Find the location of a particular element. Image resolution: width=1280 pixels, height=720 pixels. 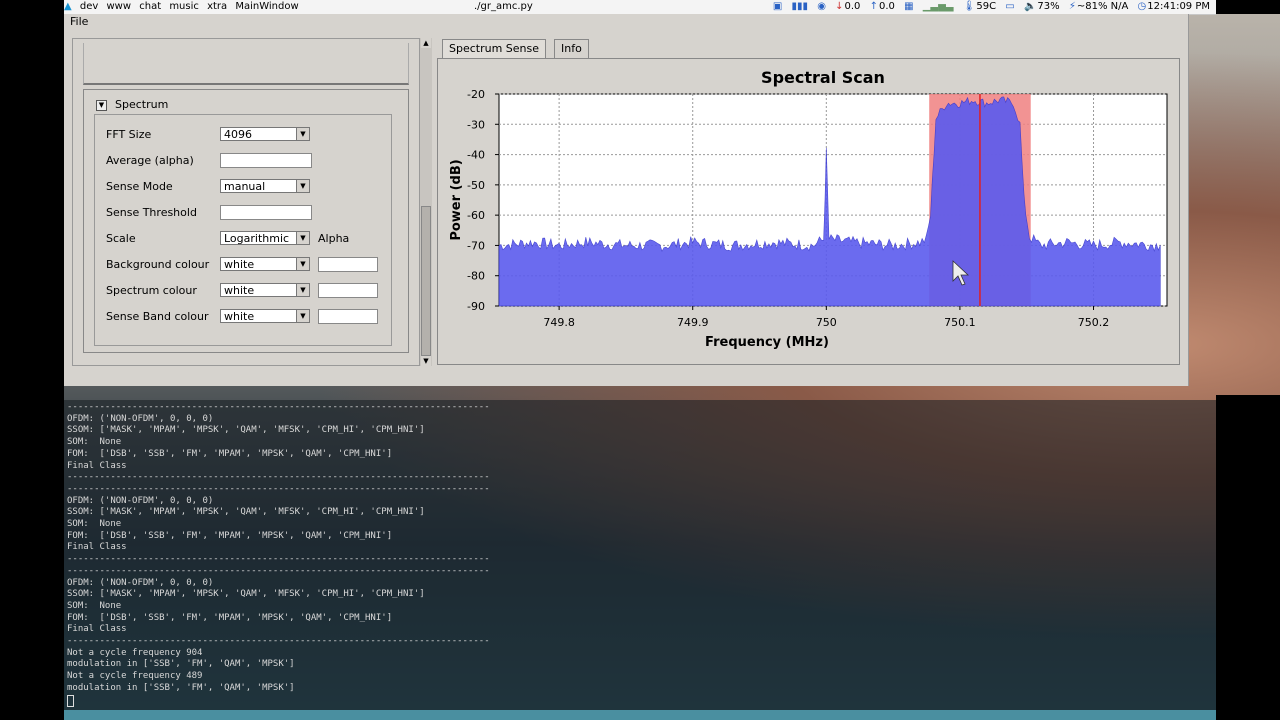

y-axis-label: Power (dB) is located at coordinates (456, 199).